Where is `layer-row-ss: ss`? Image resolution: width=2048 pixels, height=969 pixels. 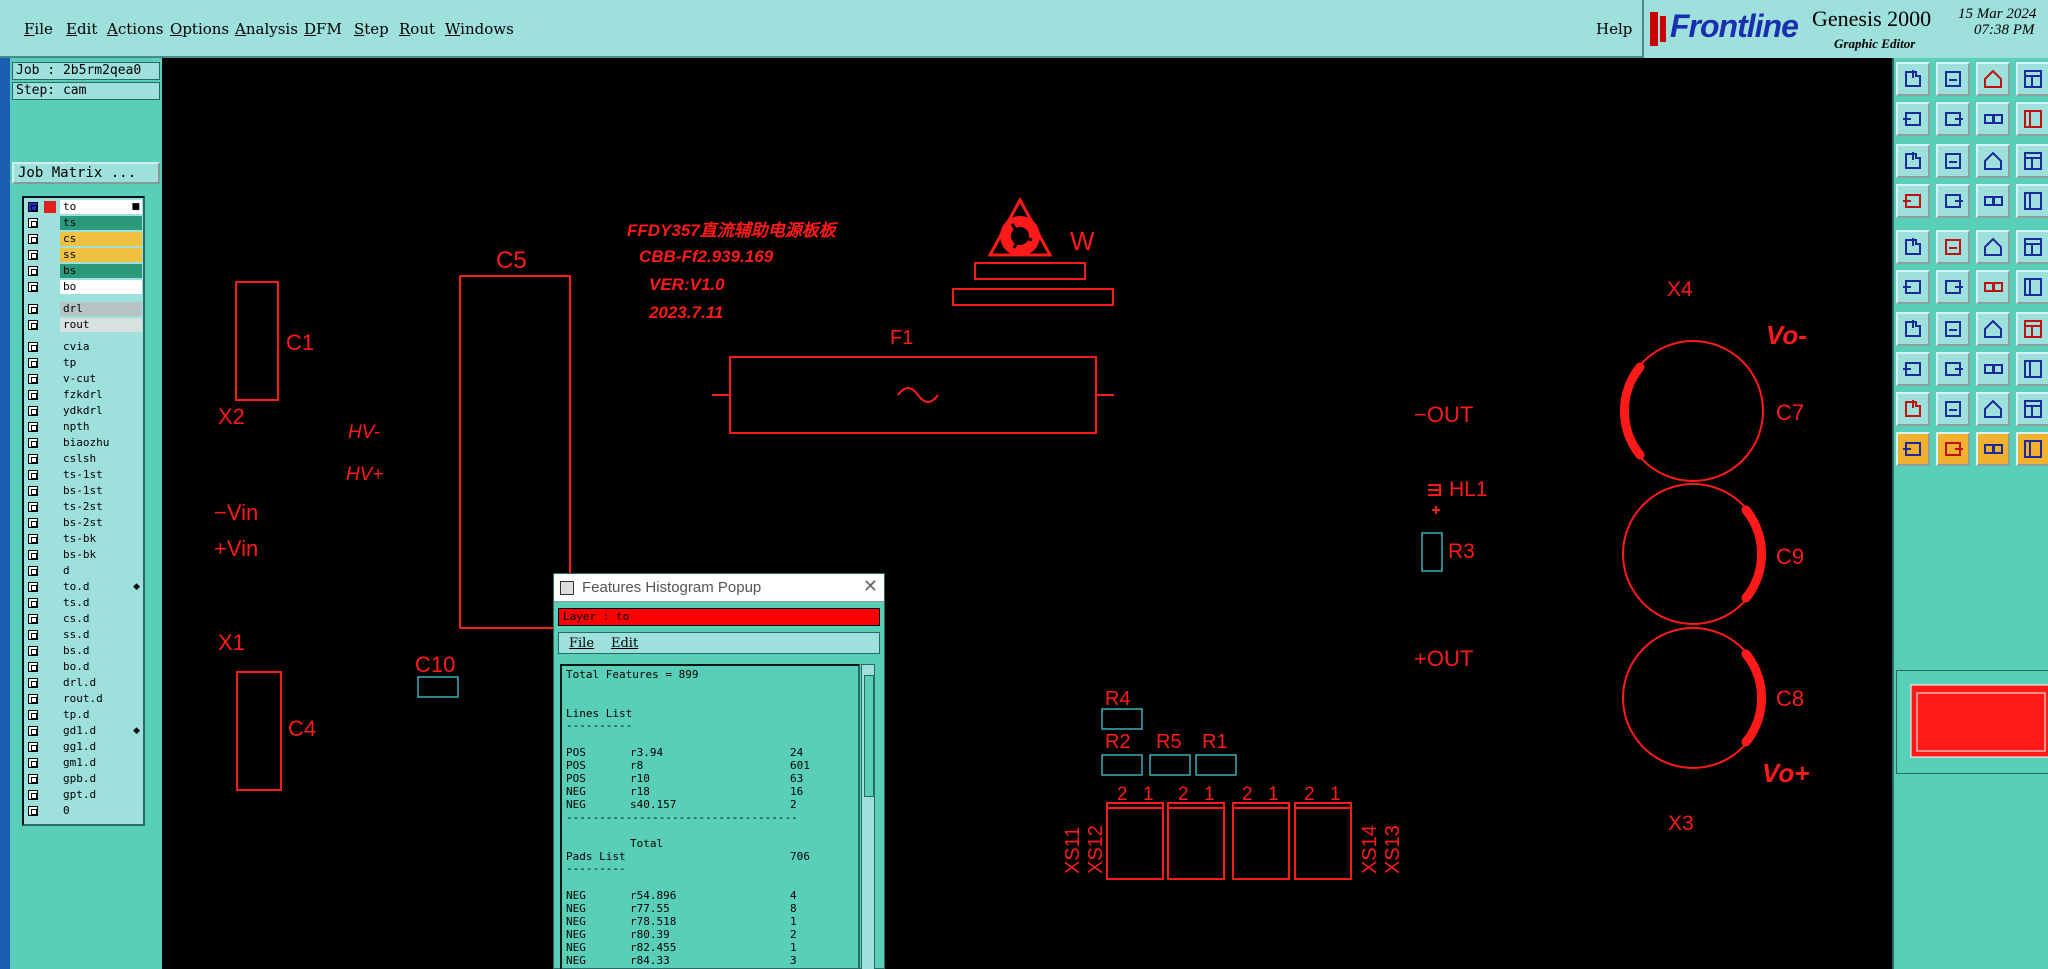 layer-row-ss: ss is located at coordinates (84, 255).